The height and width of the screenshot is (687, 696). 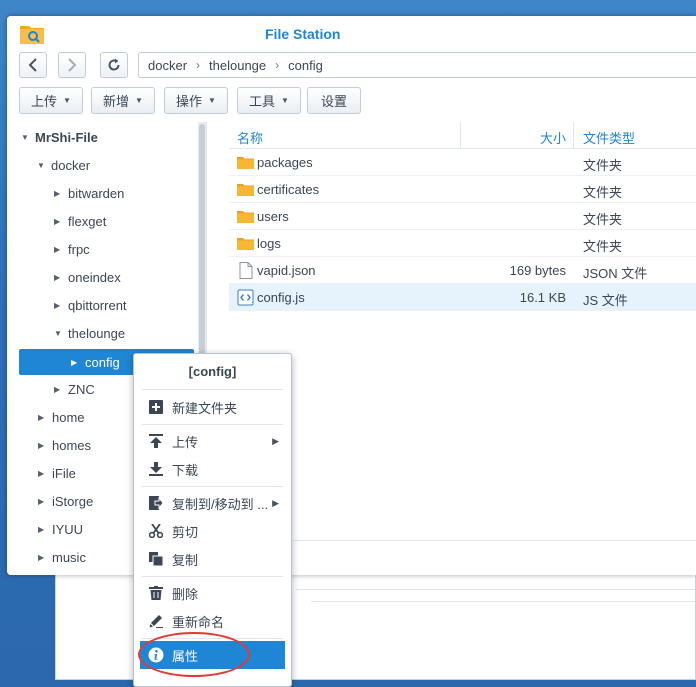 I want to click on settings-button: 设置, so click(x=334, y=100).